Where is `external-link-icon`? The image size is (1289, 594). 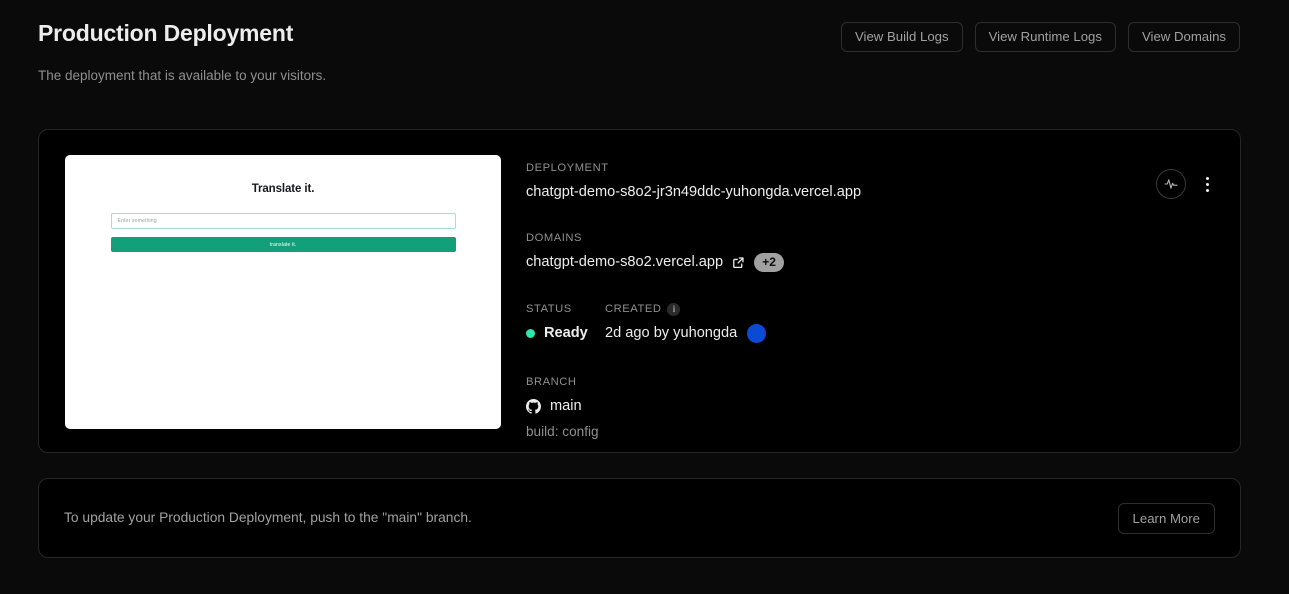 external-link-icon is located at coordinates (738, 262).